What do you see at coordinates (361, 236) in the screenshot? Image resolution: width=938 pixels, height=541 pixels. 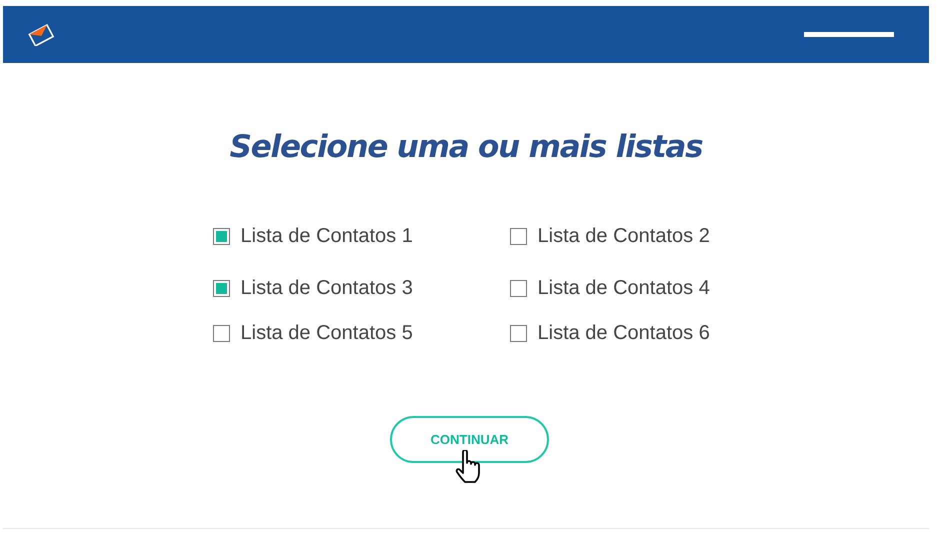 I see `list-option: Lista de Contatos 1` at bounding box center [361, 236].